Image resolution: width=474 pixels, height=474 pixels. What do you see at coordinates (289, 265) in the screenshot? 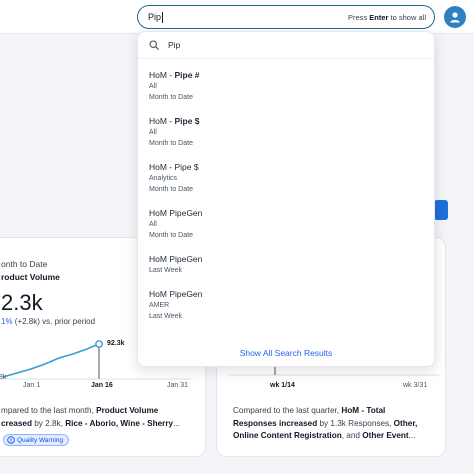
I see `search-result-item: HoM PipeGen Last Week` at bounding box center [289, 265].